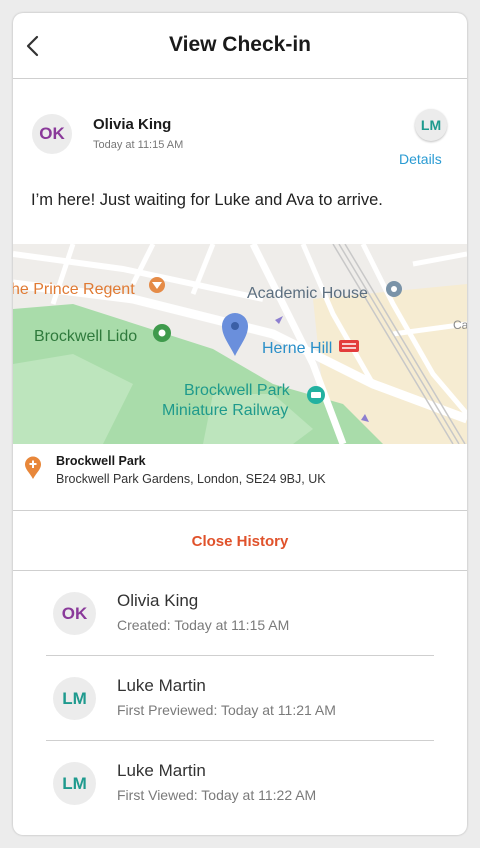 The height and width of the screenshot is (848, 480). Describe the element at coordinates (235, 335) in the screenshot. I see `map-pin-icon` at that location.